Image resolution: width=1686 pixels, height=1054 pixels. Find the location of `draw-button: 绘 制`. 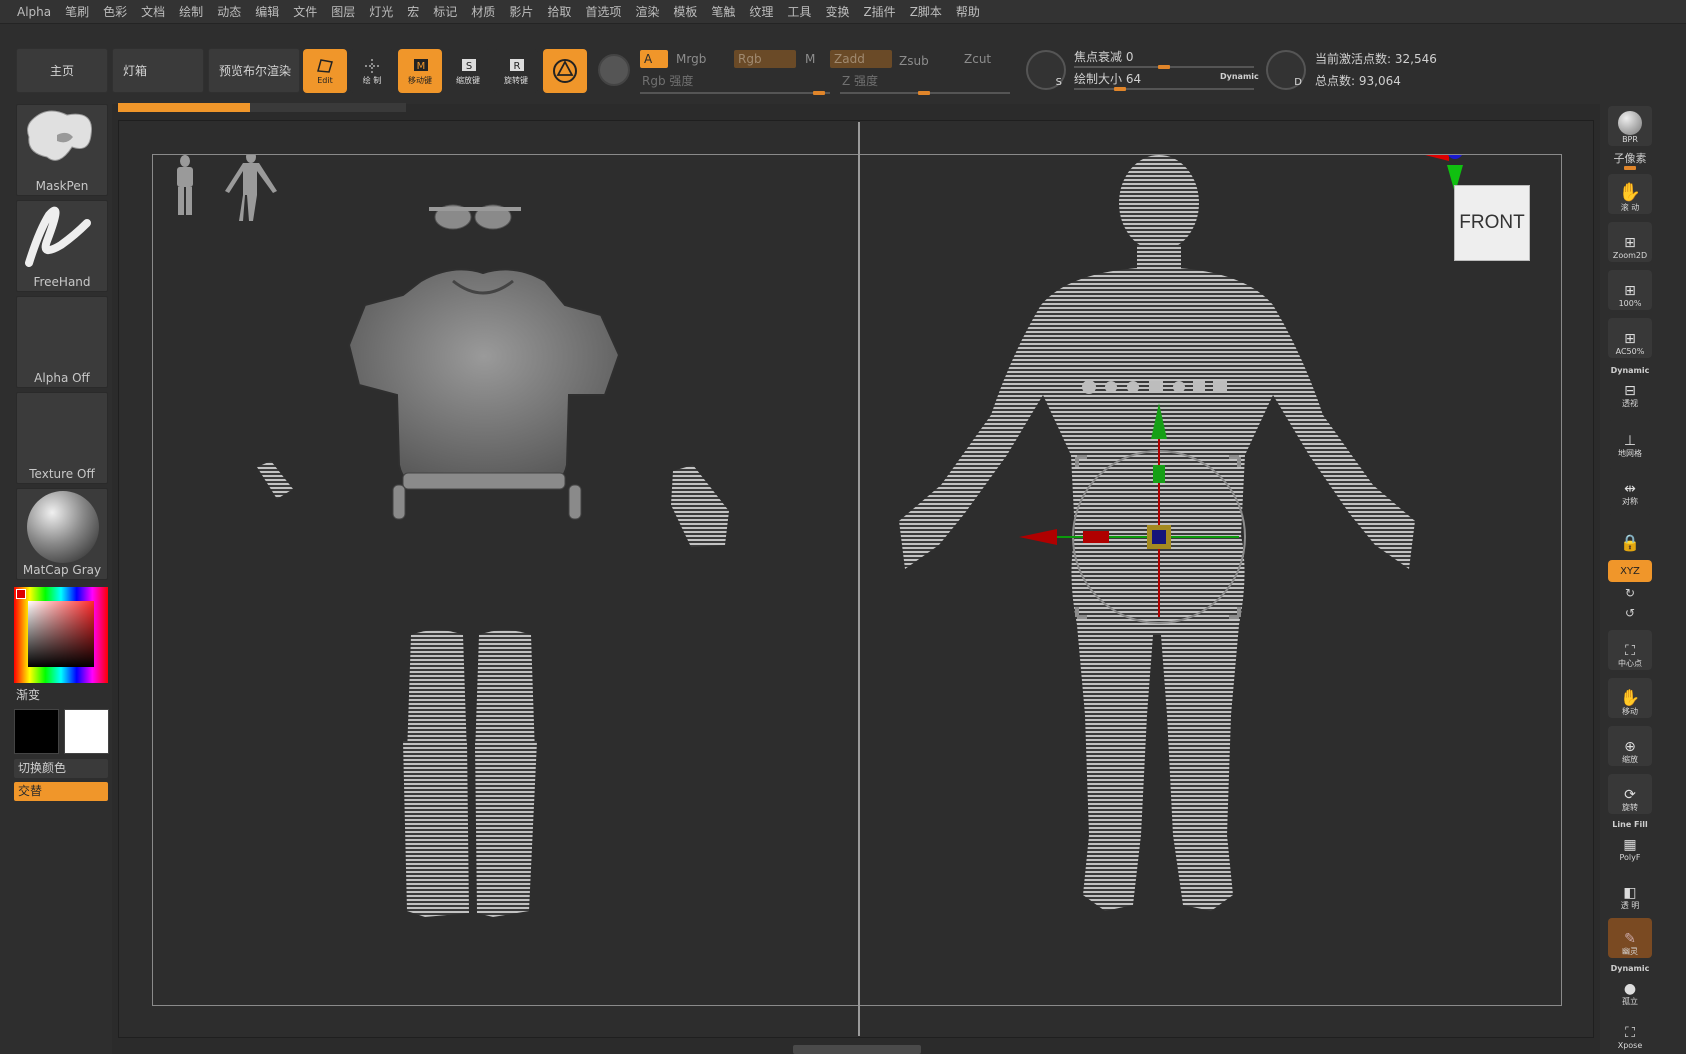

draw-button: 绘 制 is located at coordinates (372, 71).